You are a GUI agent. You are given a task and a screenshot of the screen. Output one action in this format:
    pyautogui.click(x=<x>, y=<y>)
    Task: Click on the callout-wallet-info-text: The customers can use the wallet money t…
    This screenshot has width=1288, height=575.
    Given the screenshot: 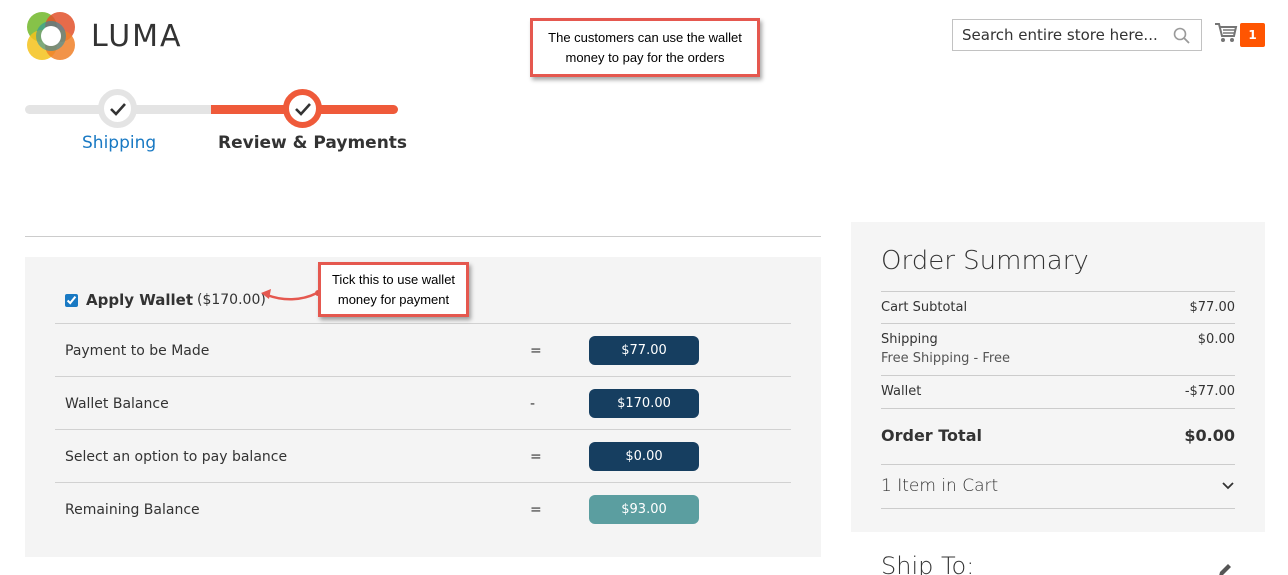 What is the action you would take?
    pyautogui.click(x=645, y=47)
    